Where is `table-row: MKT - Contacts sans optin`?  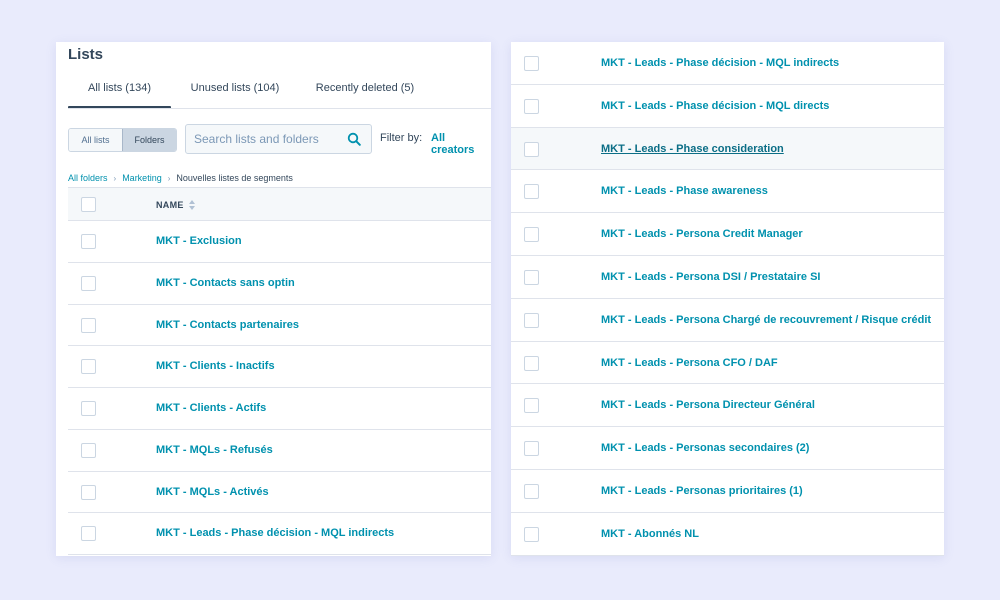
table-row: MKT - Contacts sans optin is located at coordinates (279, 284).